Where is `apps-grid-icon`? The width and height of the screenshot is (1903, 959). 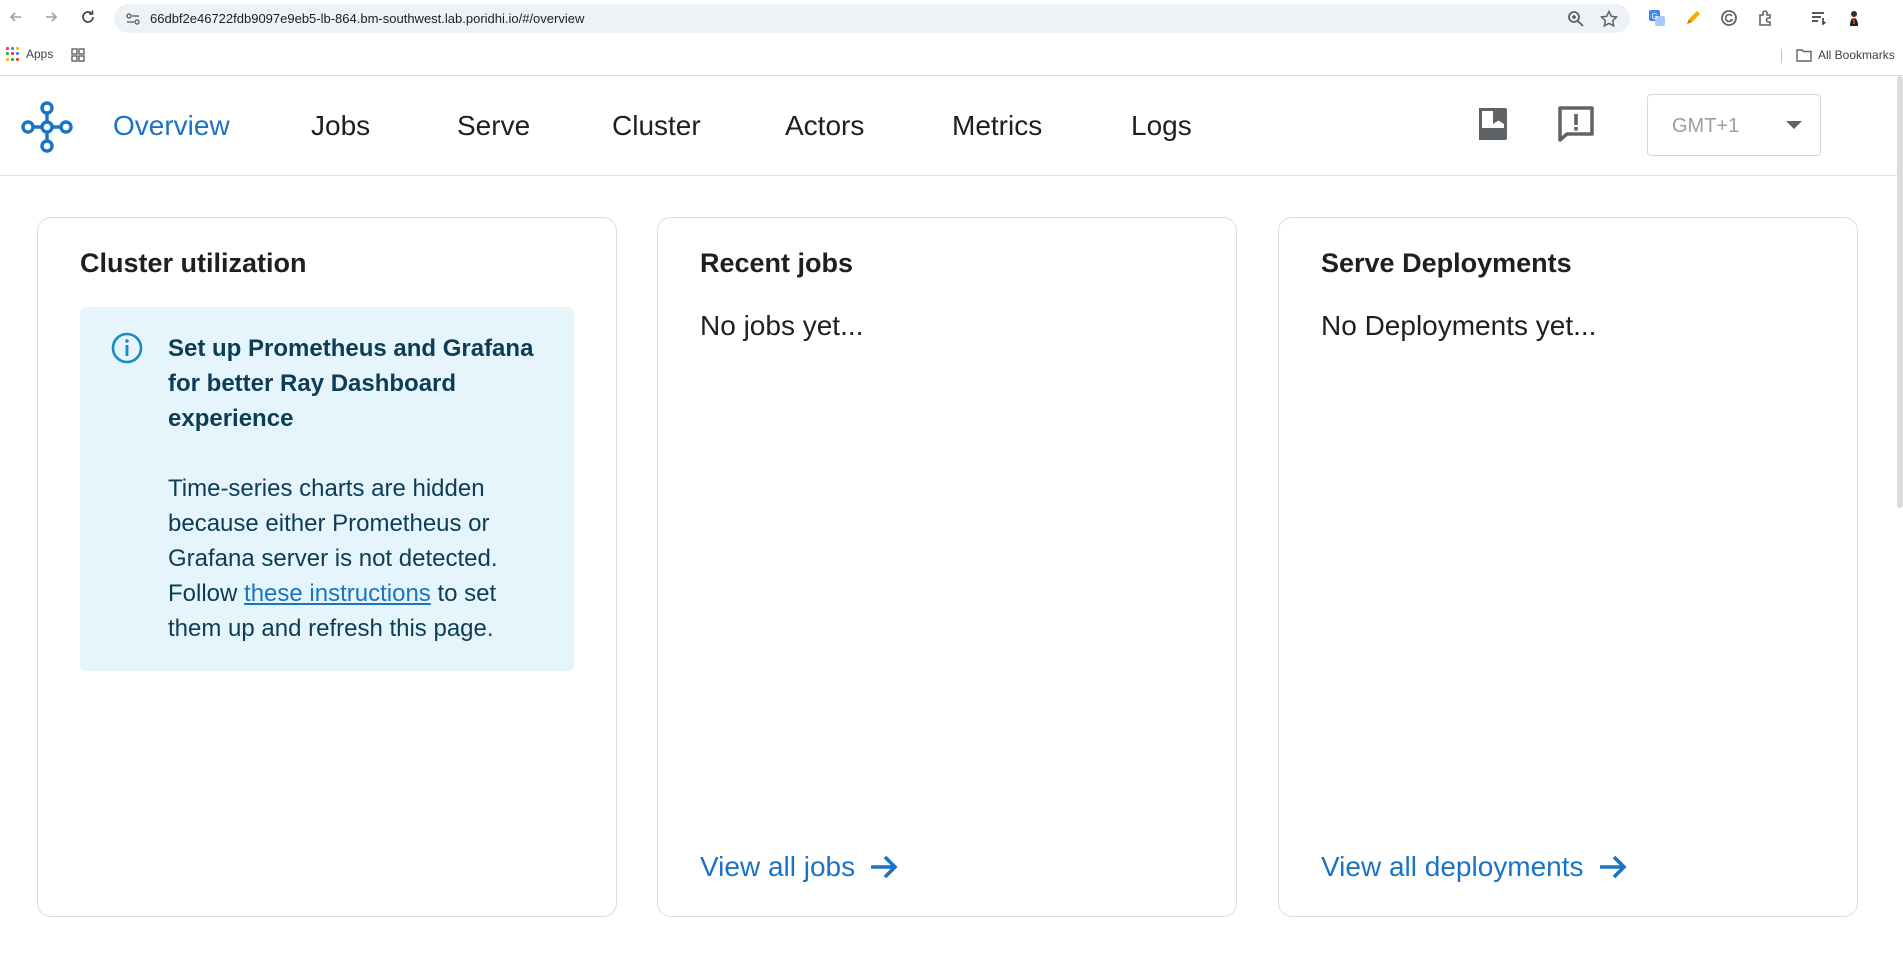 apps-grid-icon is located at coordinates (13, 54).